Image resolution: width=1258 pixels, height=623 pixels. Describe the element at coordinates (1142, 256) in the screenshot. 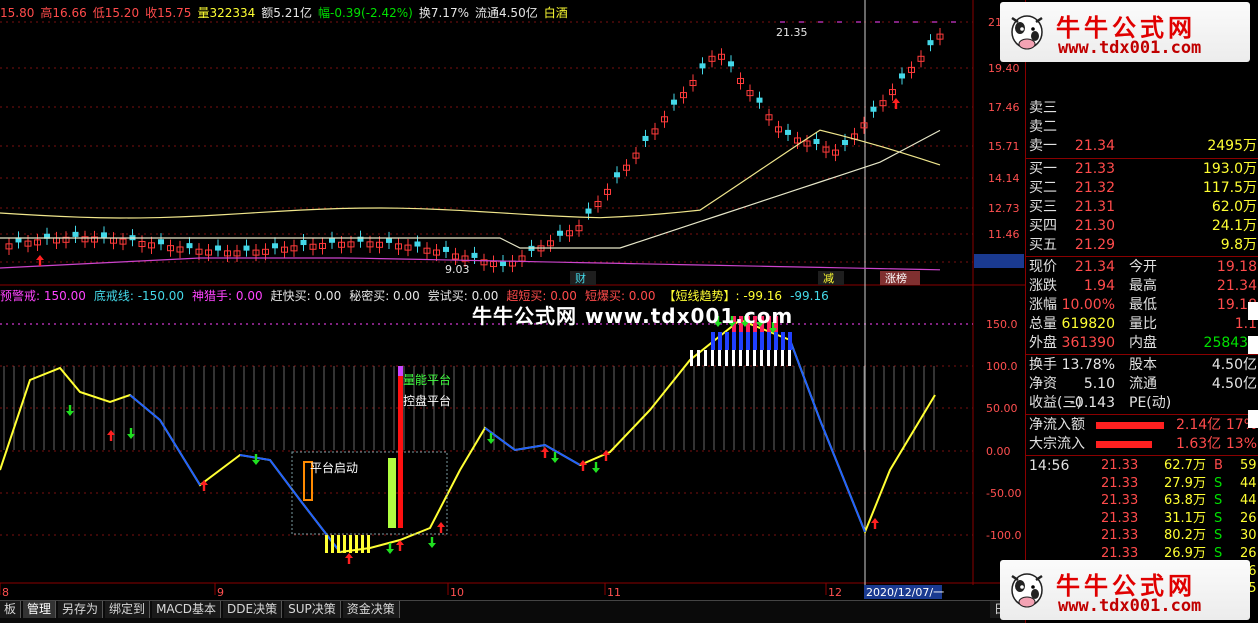

I see `separator` at that location.